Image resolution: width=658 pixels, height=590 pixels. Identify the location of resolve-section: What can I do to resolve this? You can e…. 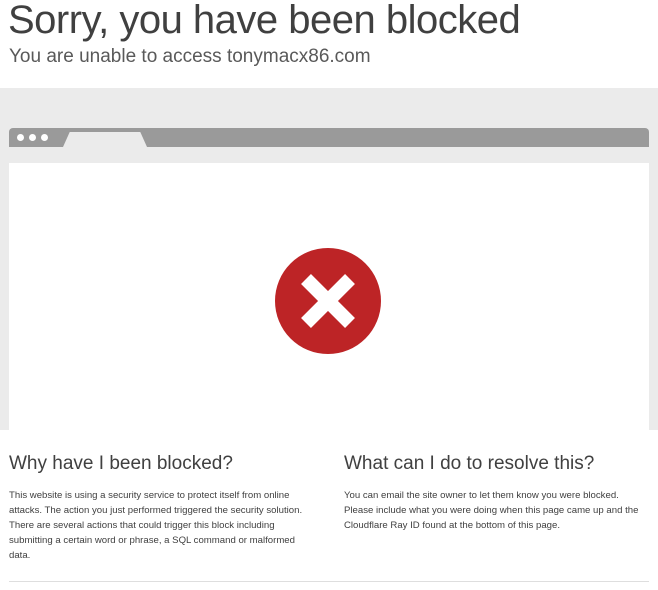
(496, 492).